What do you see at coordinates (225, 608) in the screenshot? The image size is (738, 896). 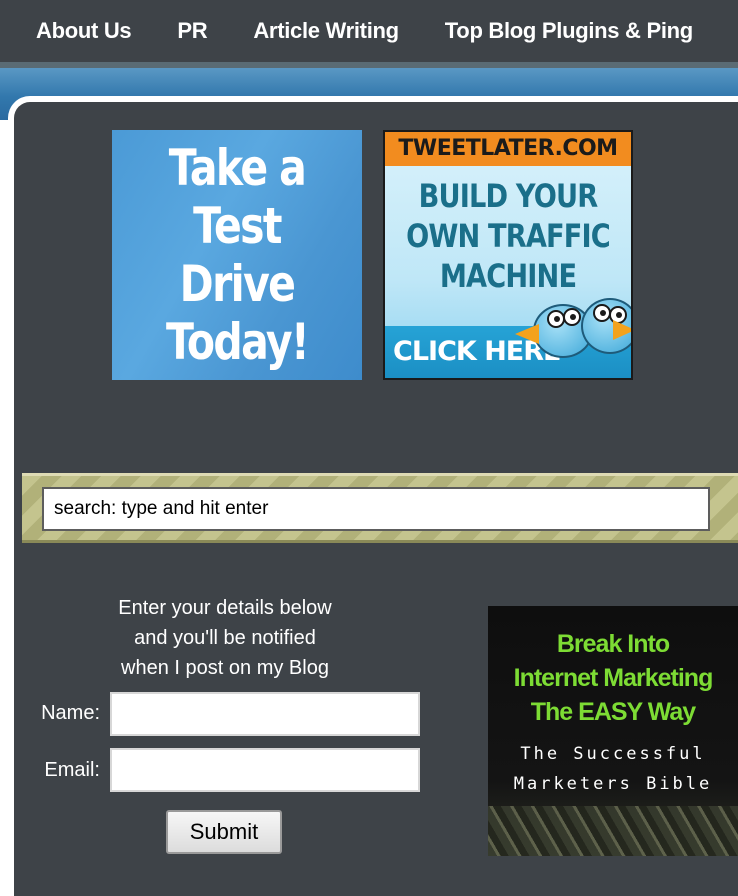 I see `subscribe-intro-line-1: Enter your details below` at bounding box center [225, 608].